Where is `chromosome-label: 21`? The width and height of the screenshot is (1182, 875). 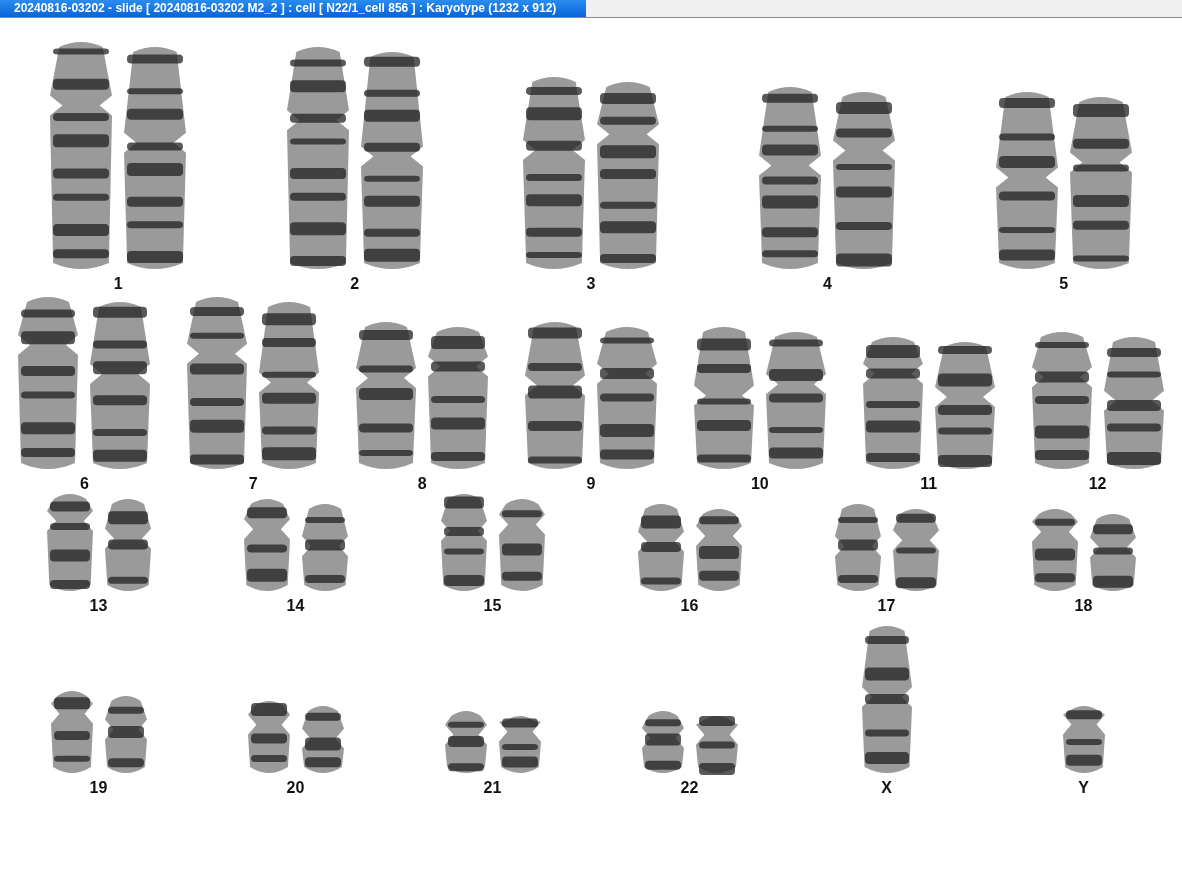
chromosome-label: 21 is located at coordinates (492, 788).